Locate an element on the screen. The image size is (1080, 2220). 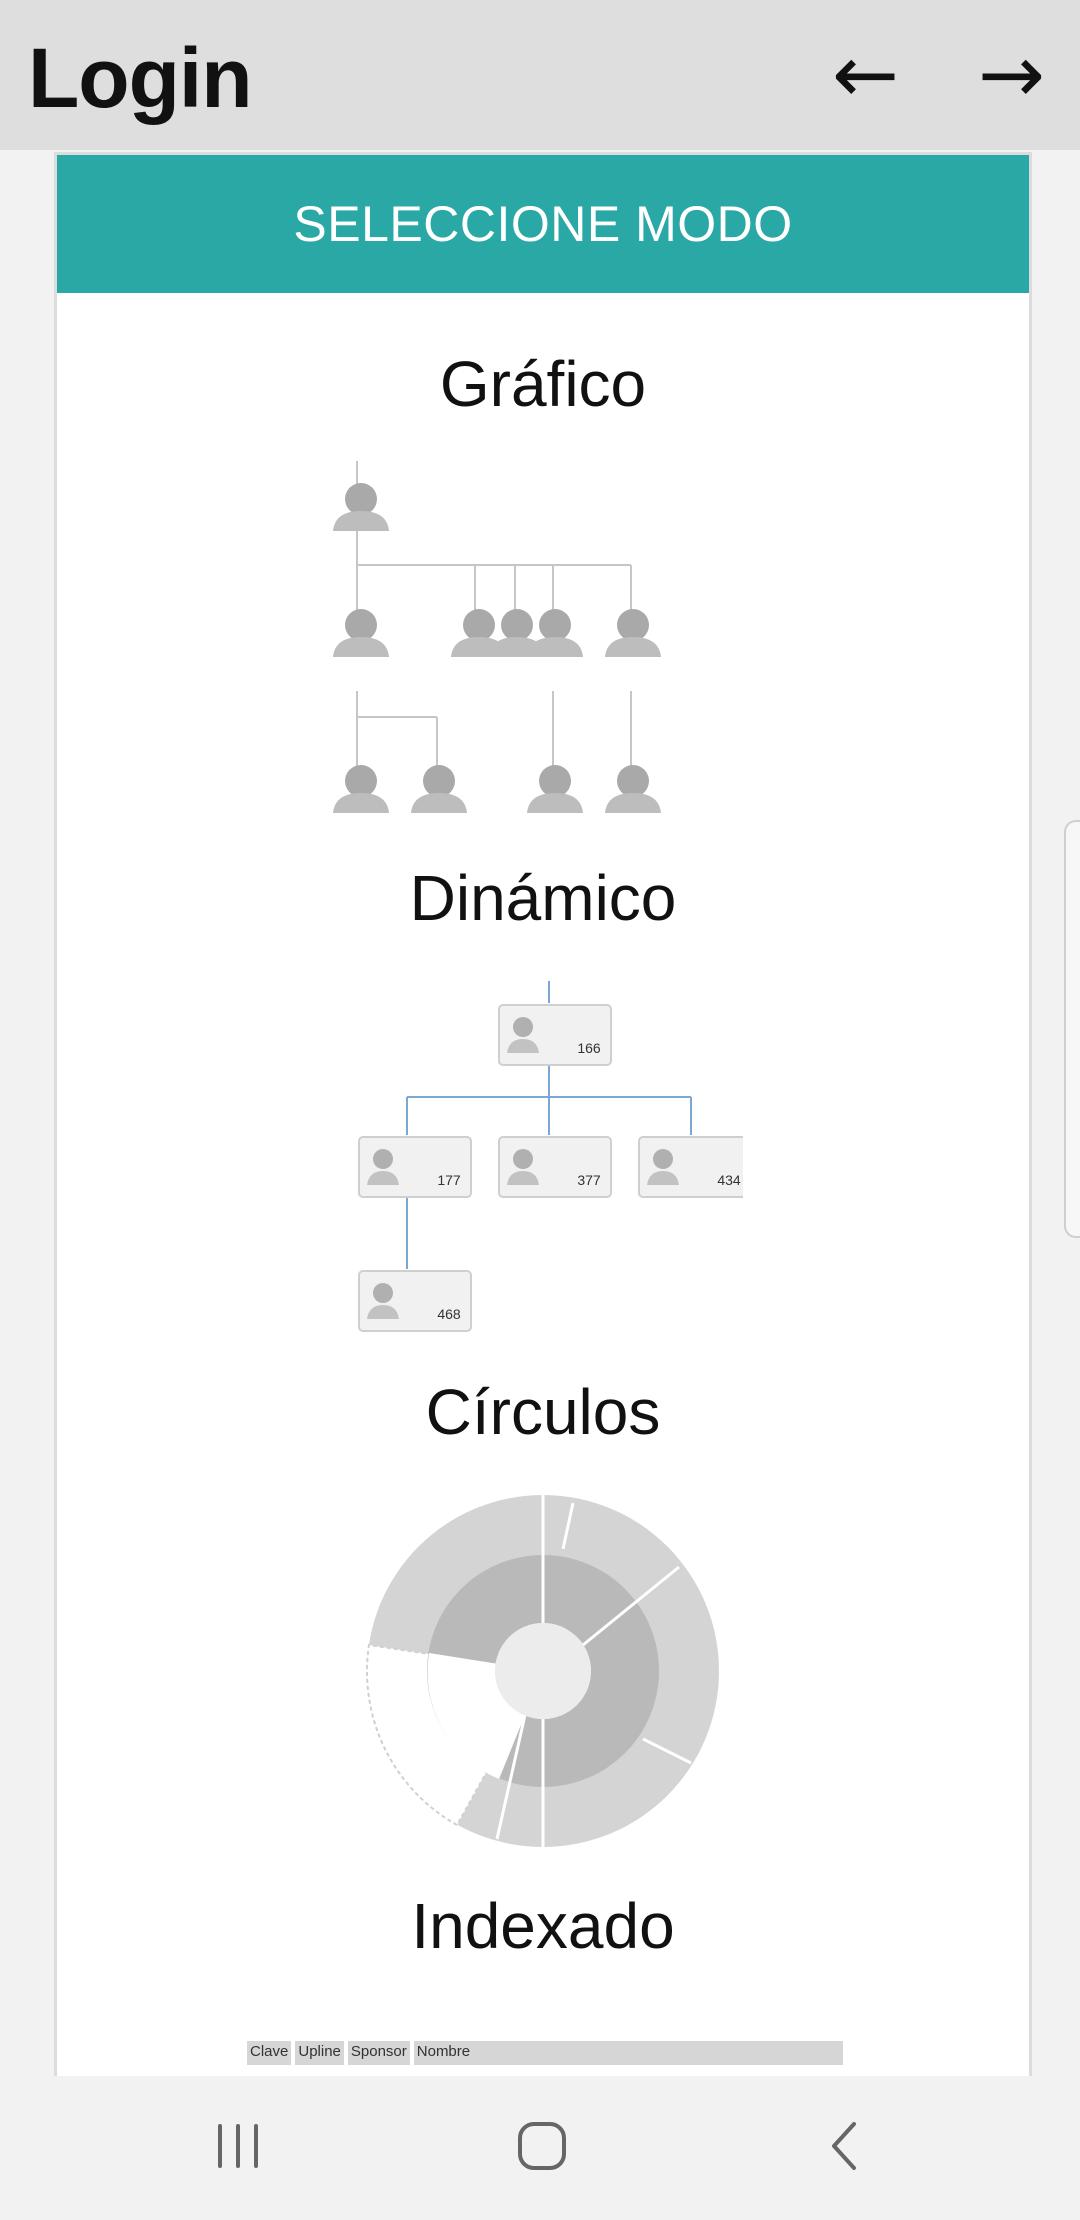
mode-preview-indexado: Clave Upline Sponsor Nombre is located at coordinates (545, 2053).